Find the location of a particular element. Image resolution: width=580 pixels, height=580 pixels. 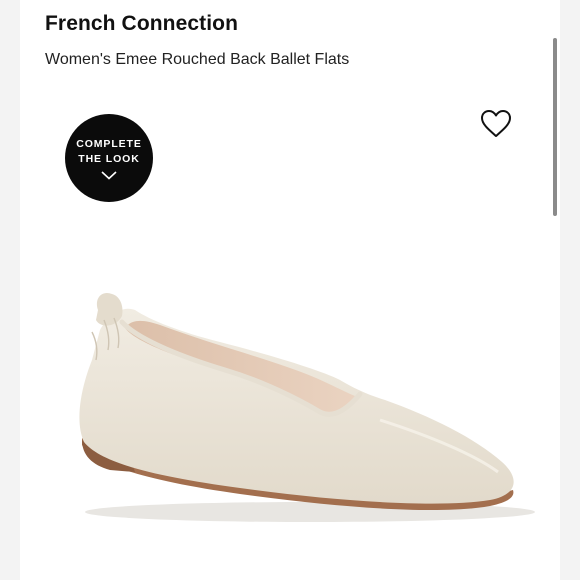

brand-name: French Connection is located at coordinates (141, 24).